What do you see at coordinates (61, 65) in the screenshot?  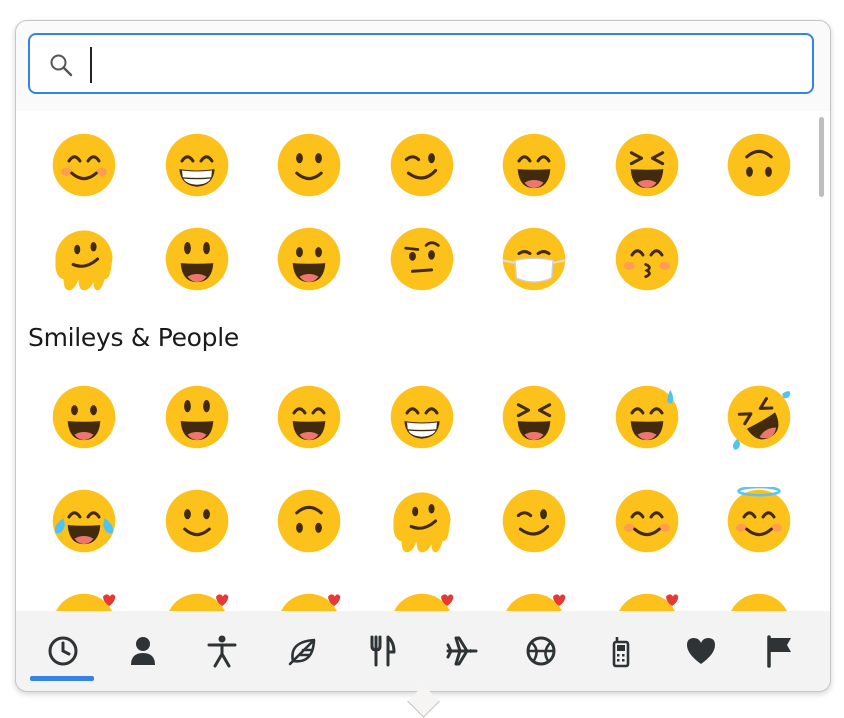 I see `search-icon` at bounding box center [61, 65].